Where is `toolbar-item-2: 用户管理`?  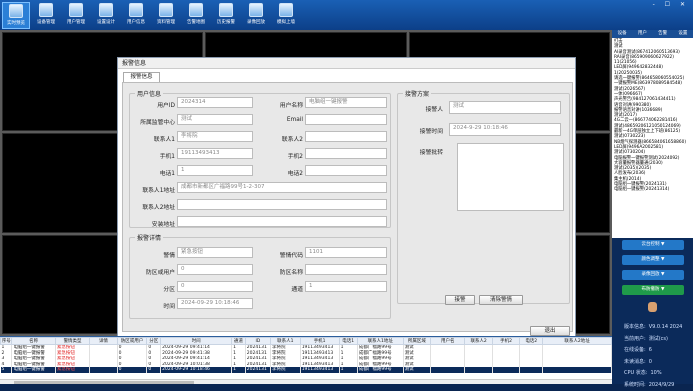 toolbar-item-2: 用户管理 is located at coordinates (76, 15).